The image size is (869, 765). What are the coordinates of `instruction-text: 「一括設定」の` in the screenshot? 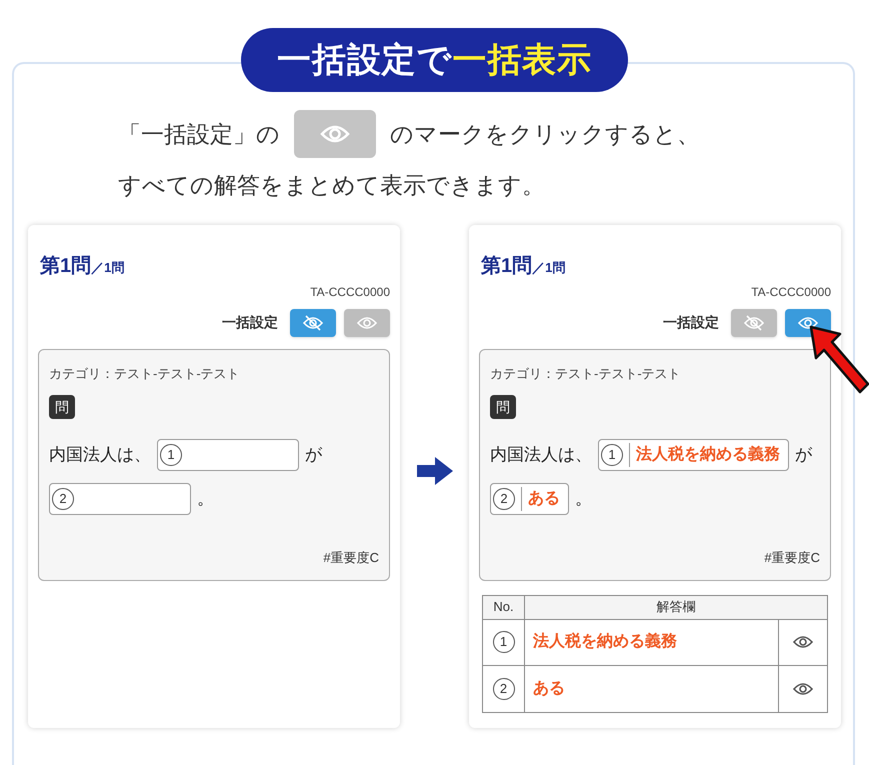 It's located at (199, 134).